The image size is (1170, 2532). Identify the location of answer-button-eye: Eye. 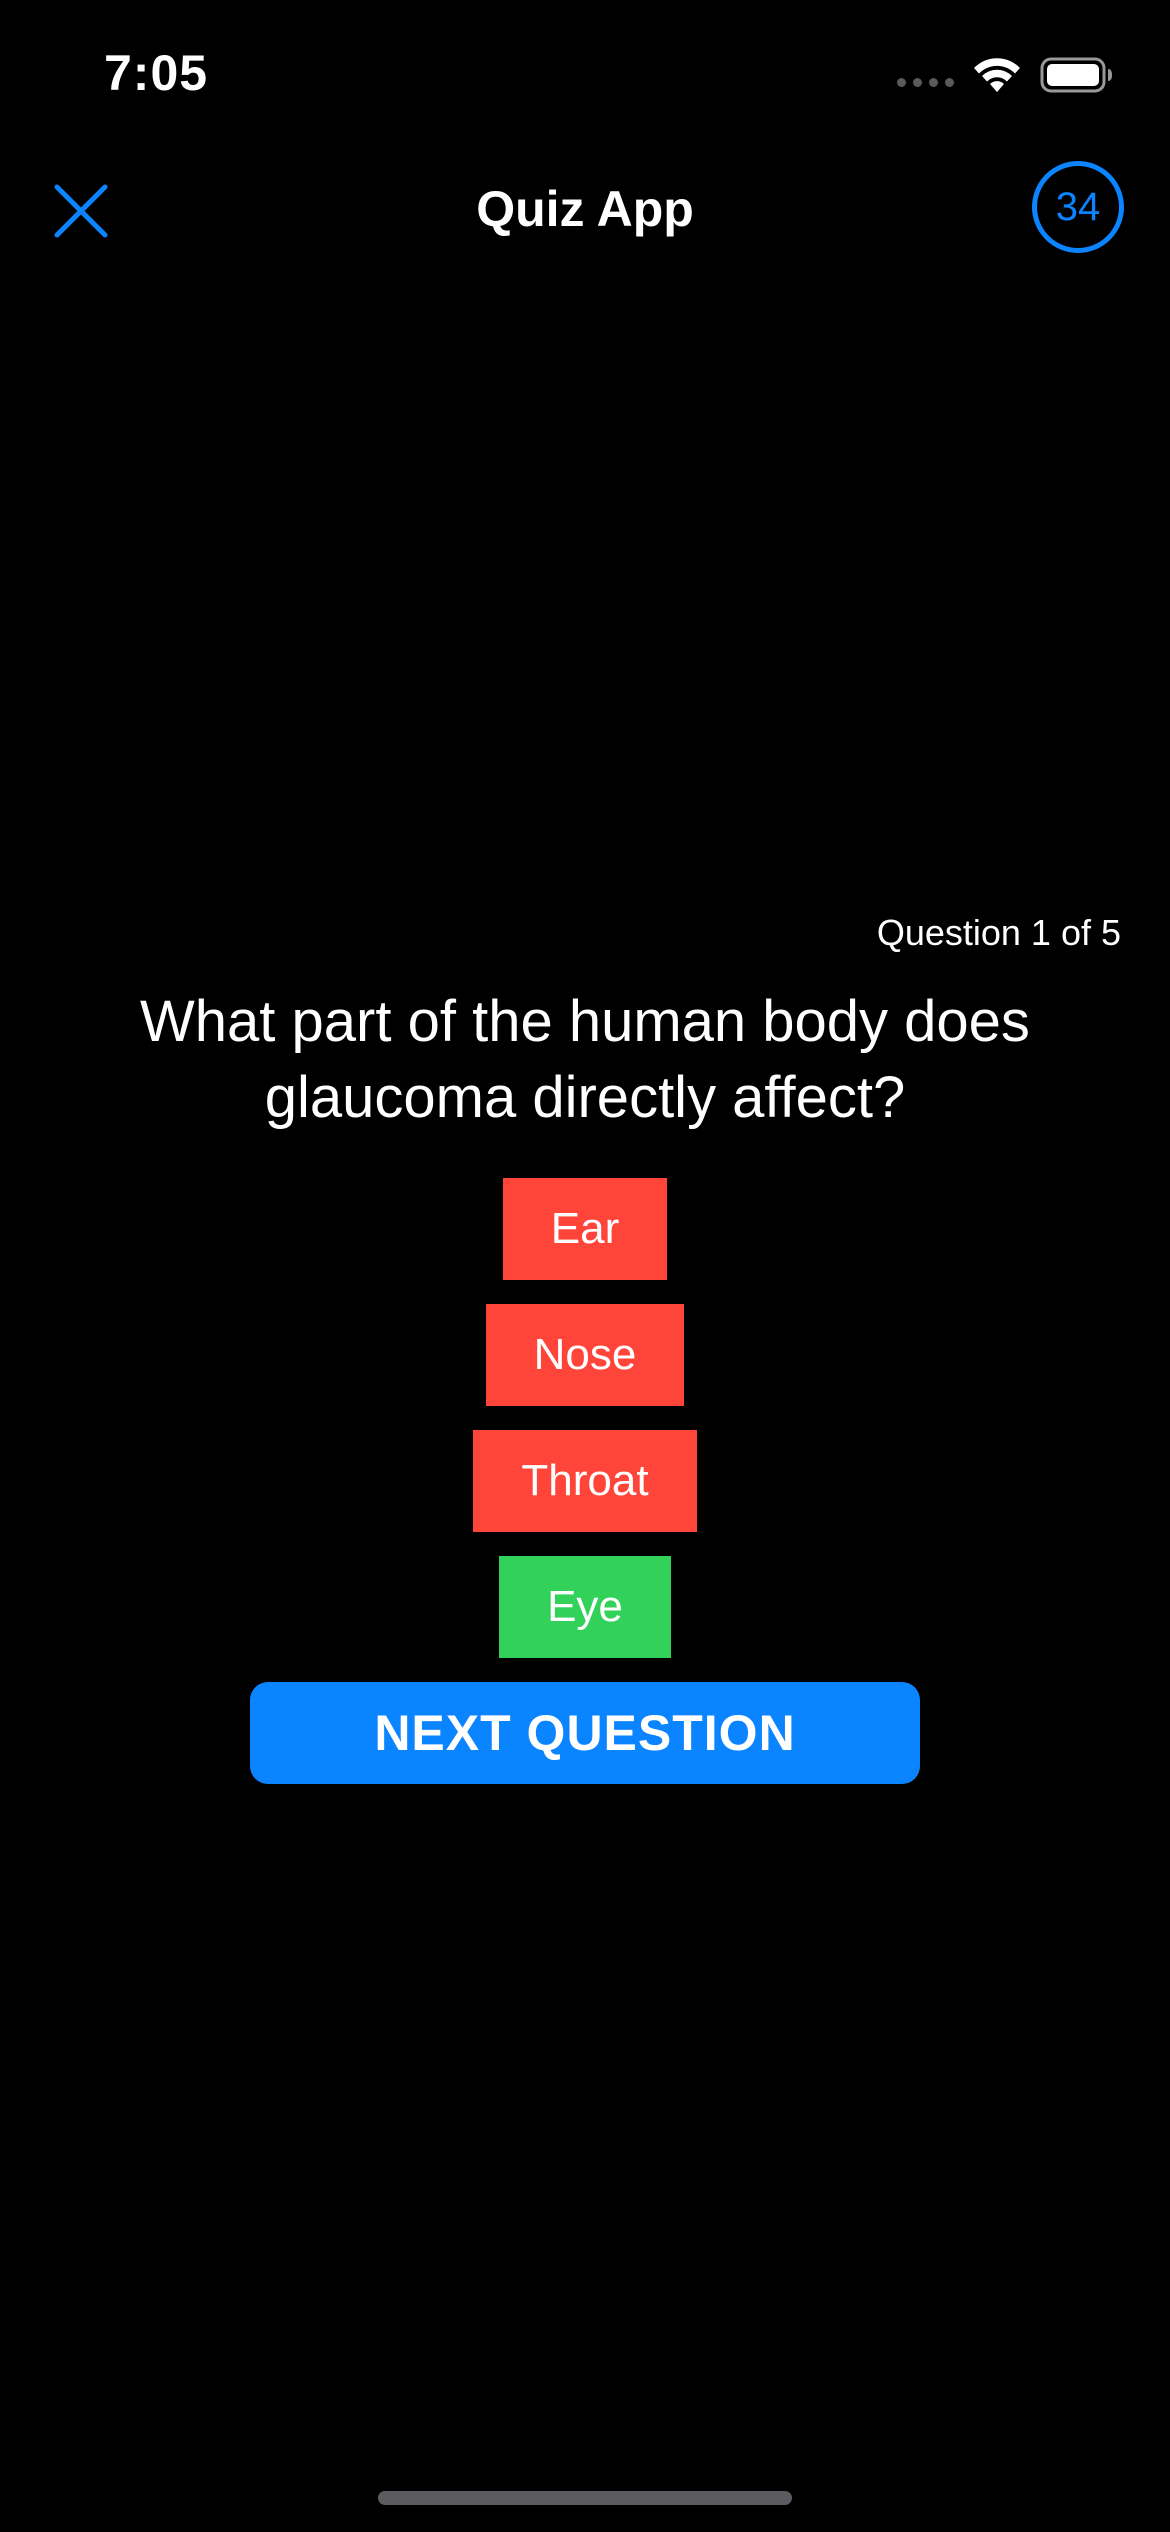
(585, 1607).